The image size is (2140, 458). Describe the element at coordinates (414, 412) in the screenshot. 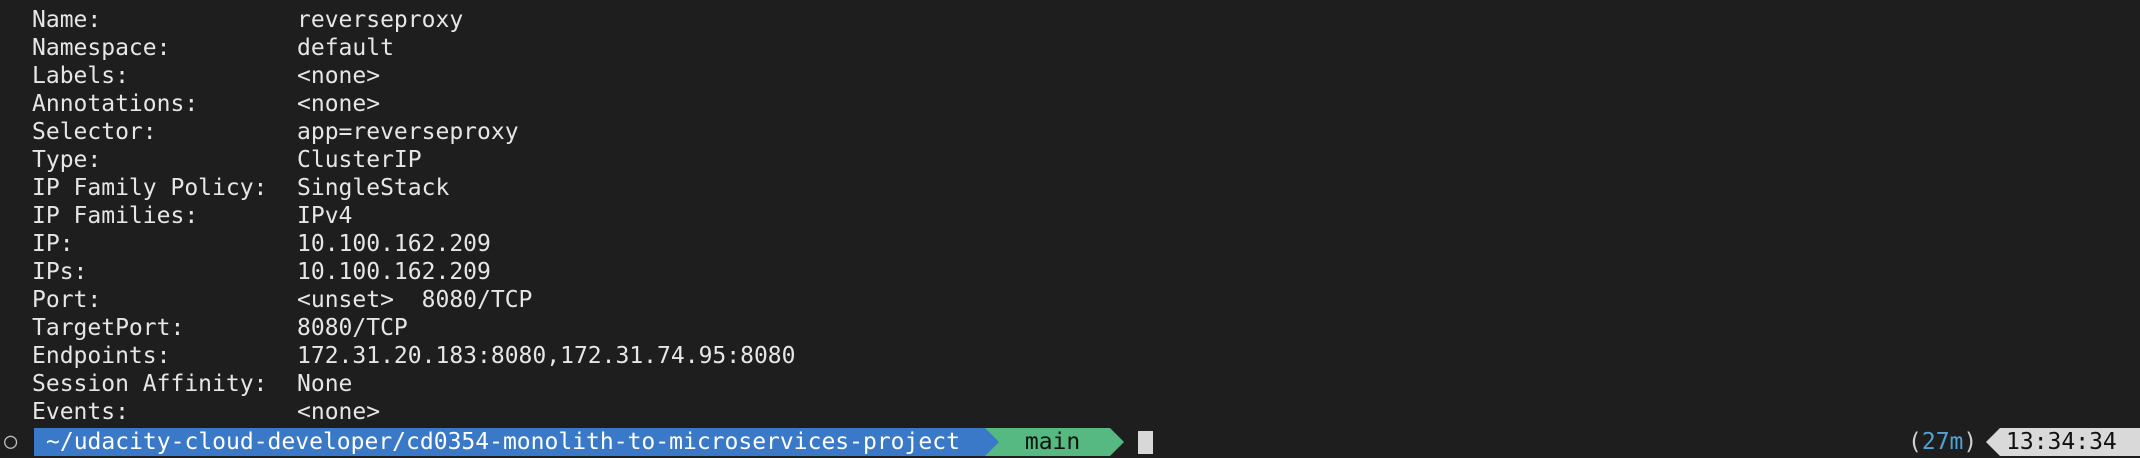

I see `describe-row: Events: <none>` at that location.